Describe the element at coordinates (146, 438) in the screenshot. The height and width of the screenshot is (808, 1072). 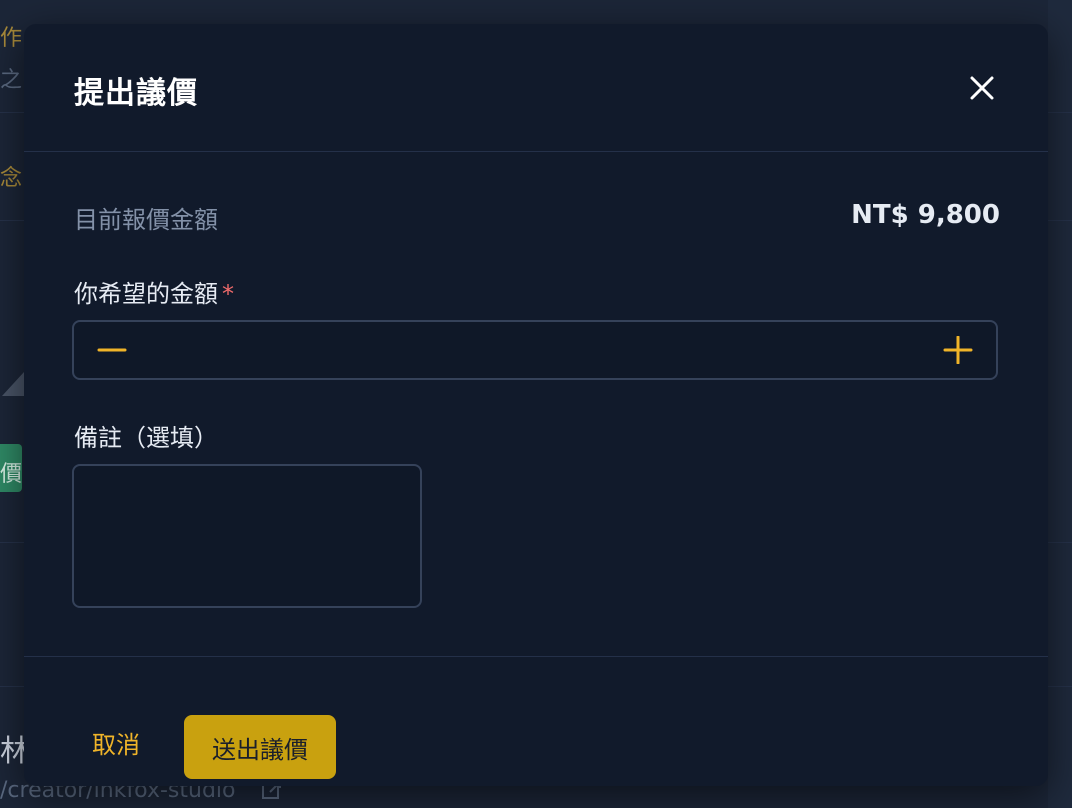
I see `note-label: 備註（選填）` at that location.